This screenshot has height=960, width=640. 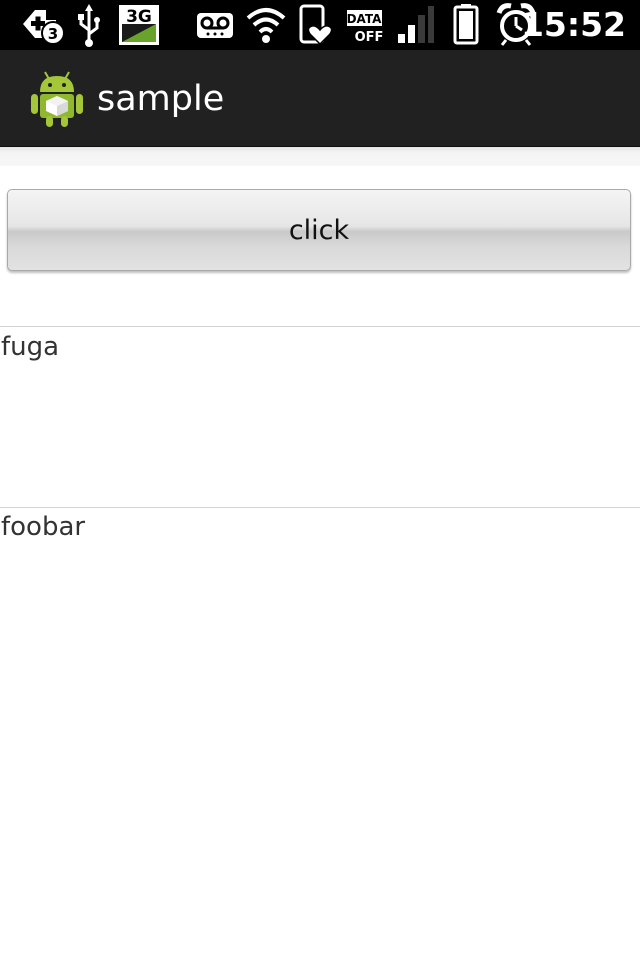 What do you see at coordinates (215, 25) in the screenshot?
I see `voicemail-icon` at bounding box center [215, 25].